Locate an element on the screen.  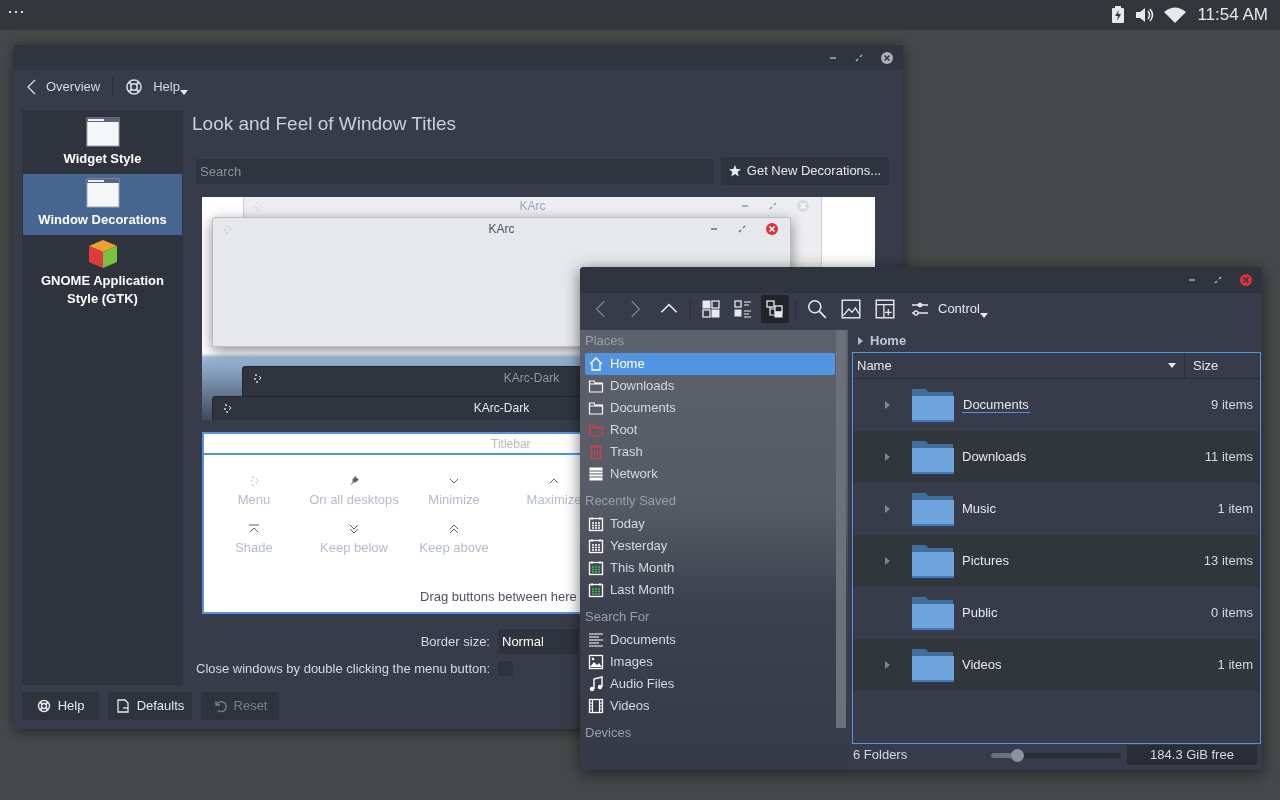
back-icon is located at coordinates (31, 86).